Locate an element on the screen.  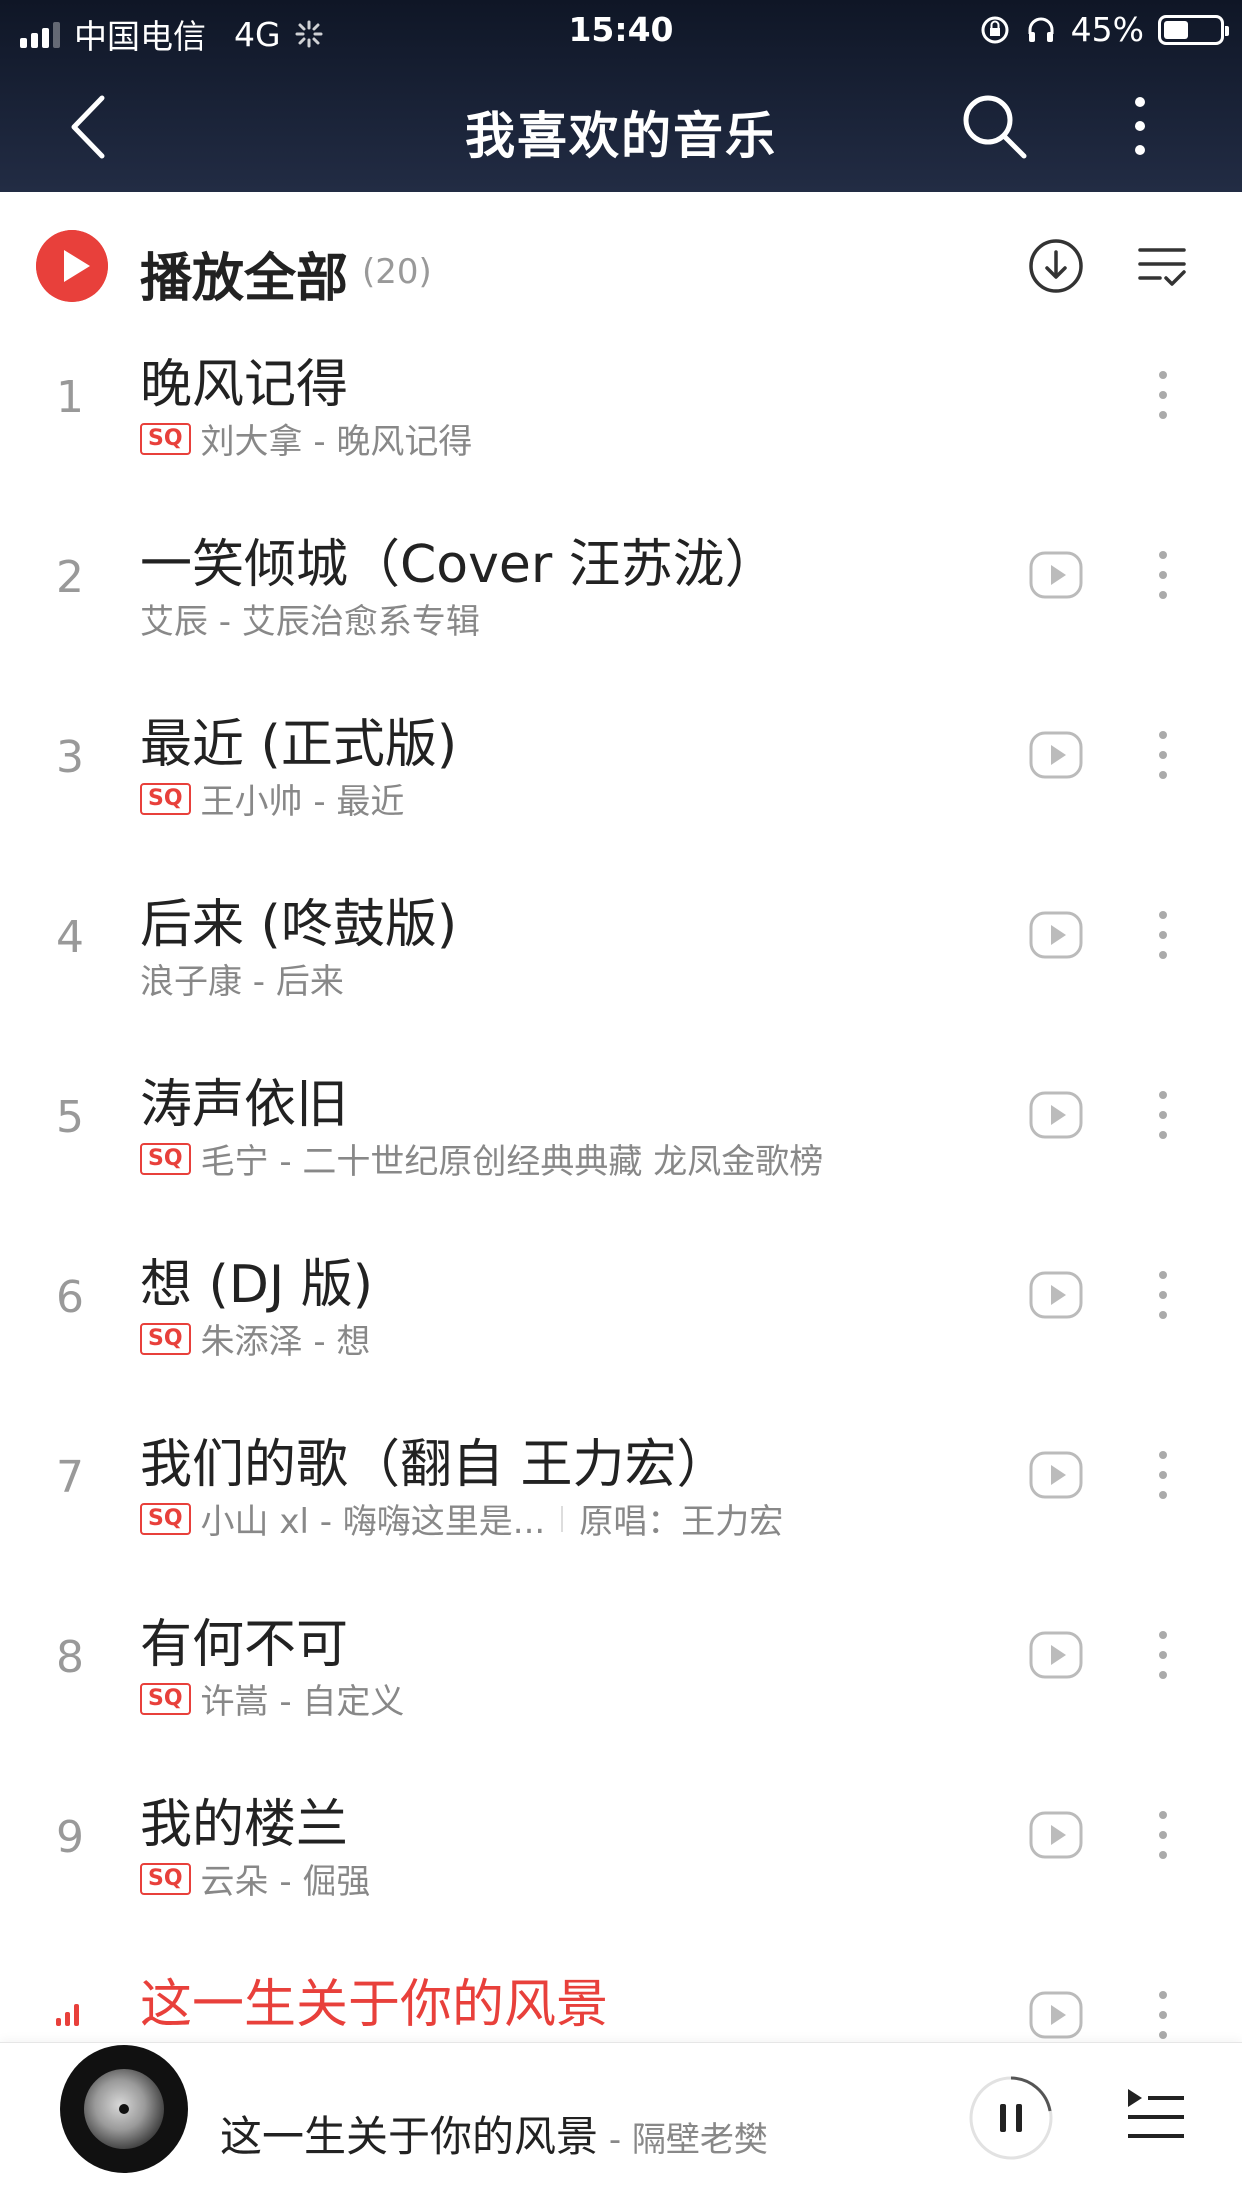
search-icon is located at coordinates (994, 126).